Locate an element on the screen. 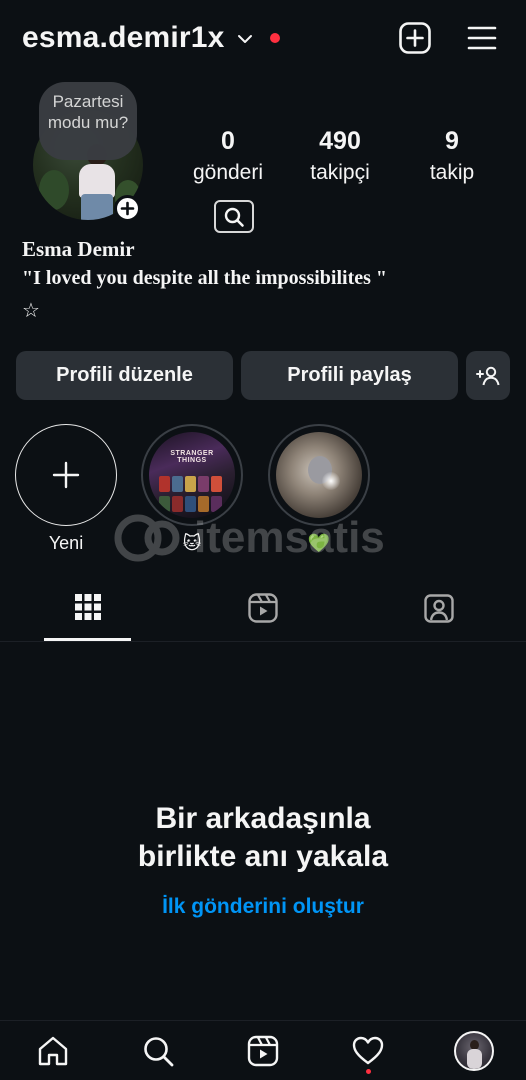 This screenshot has height=1080, width=526. highlight-new-ring is located at coordinates (66, 475).